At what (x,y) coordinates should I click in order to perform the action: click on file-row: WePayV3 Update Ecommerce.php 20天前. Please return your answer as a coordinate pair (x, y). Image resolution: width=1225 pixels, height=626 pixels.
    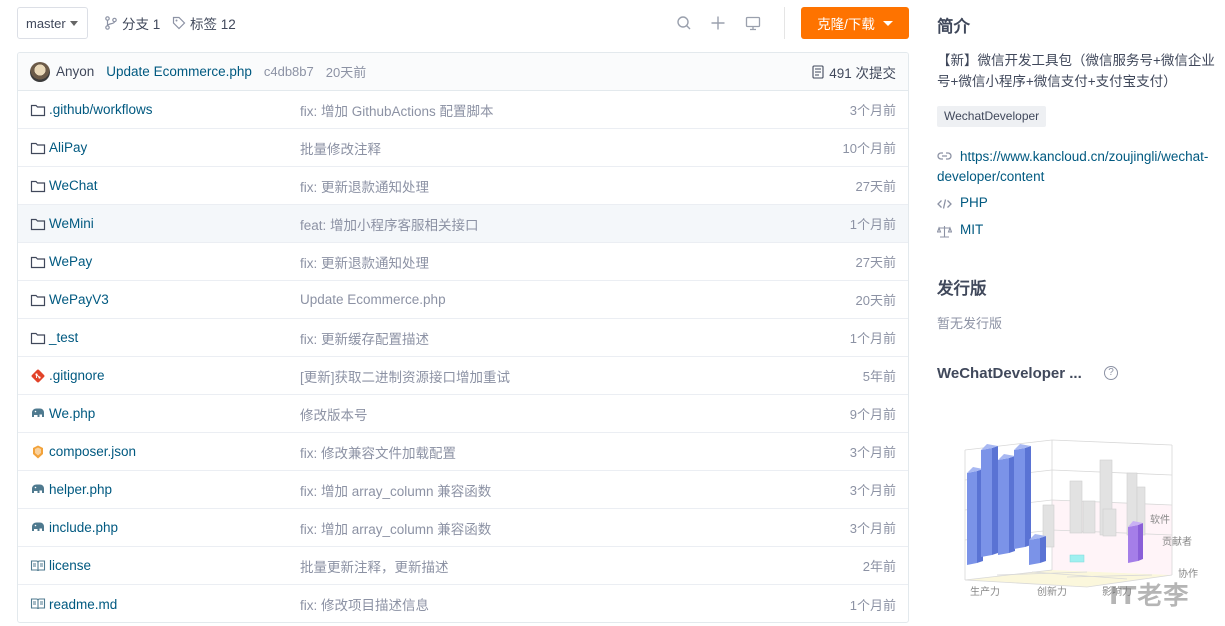
    Looking at the image, I should click on (463, 300).